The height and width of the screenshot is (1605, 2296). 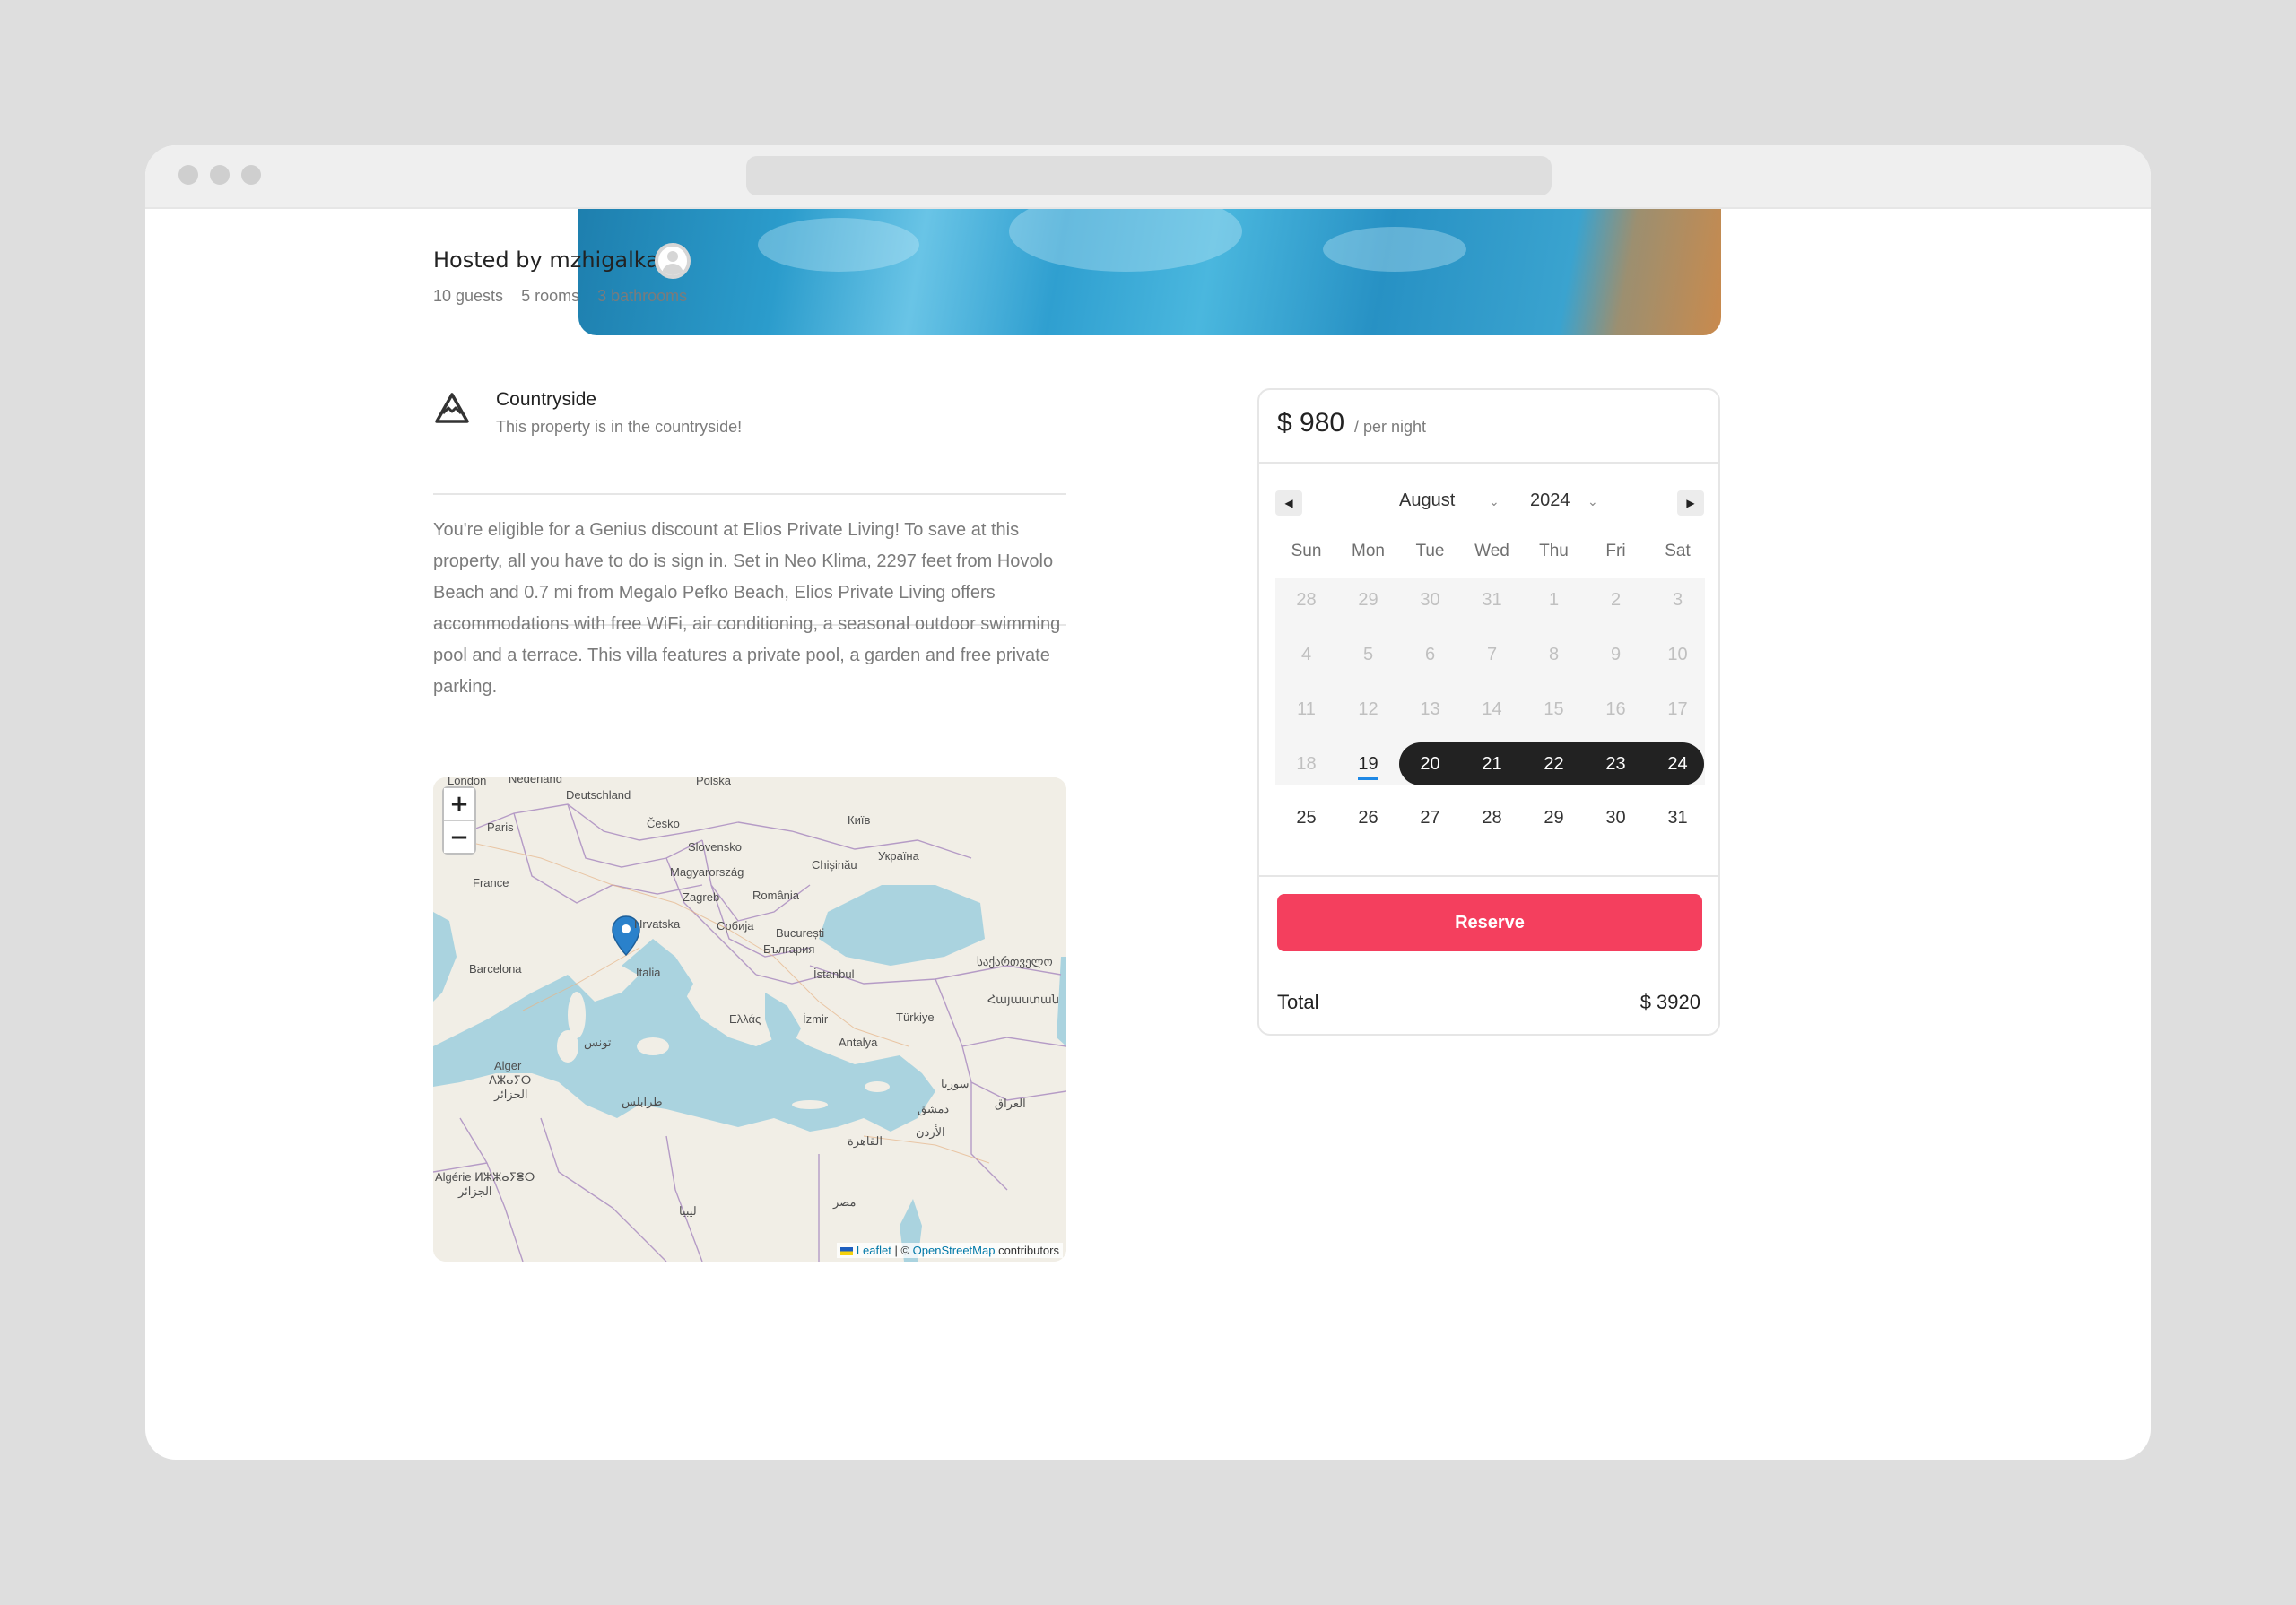 I want to click on calendar-day: 21, so click(x=1492, y=763).